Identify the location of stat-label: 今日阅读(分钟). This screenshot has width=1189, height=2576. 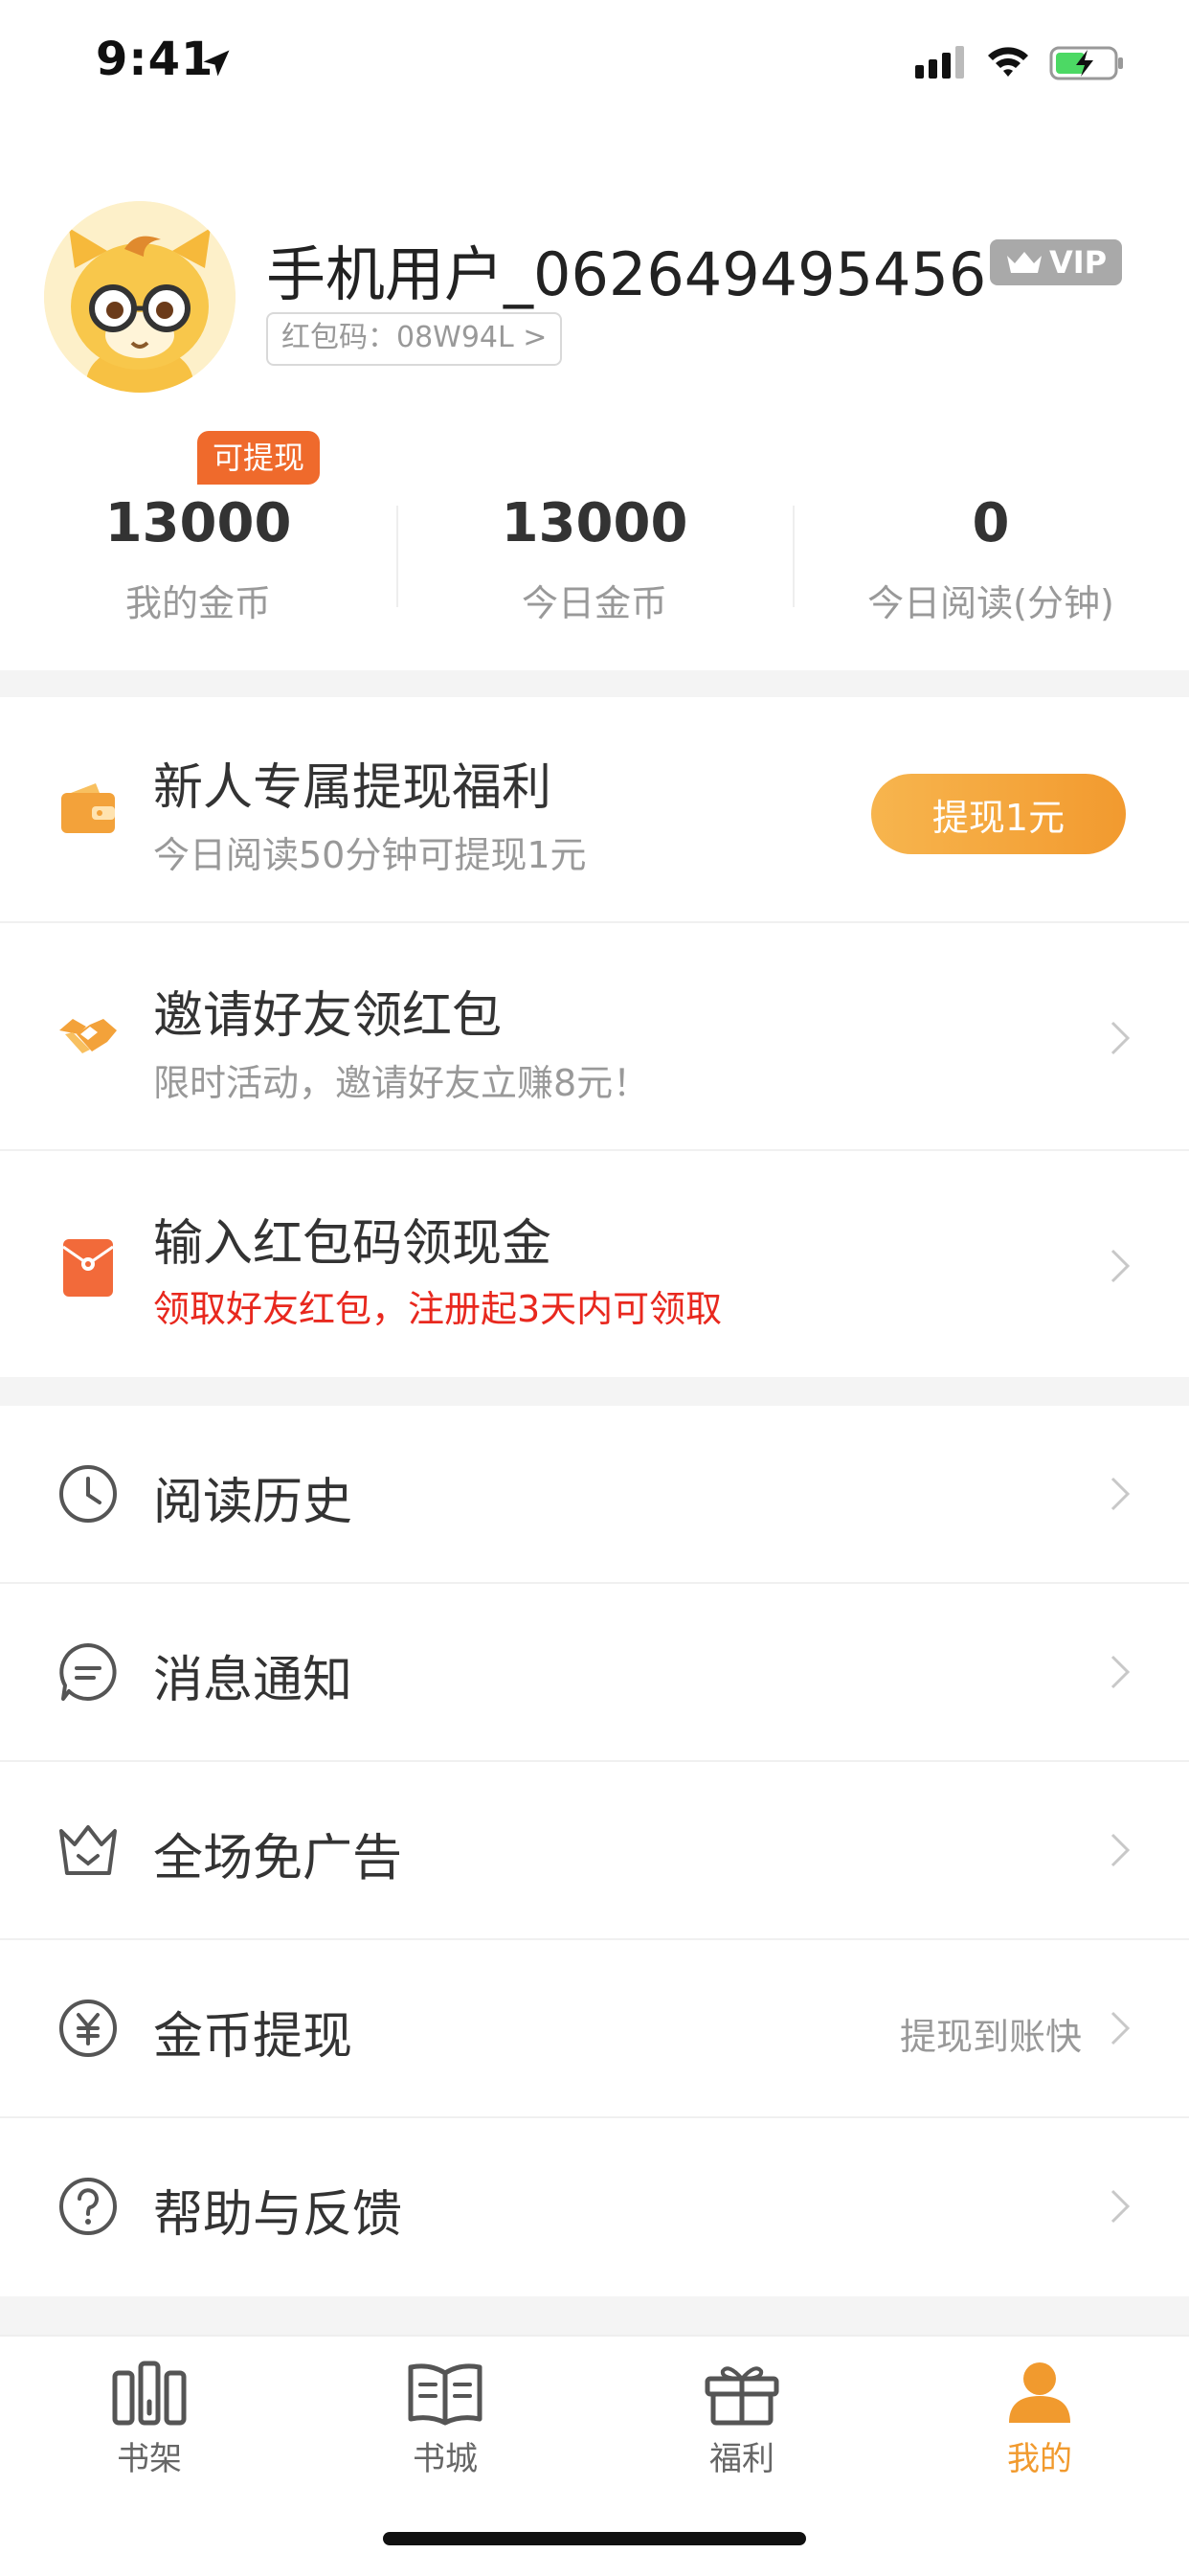
(990, 603).